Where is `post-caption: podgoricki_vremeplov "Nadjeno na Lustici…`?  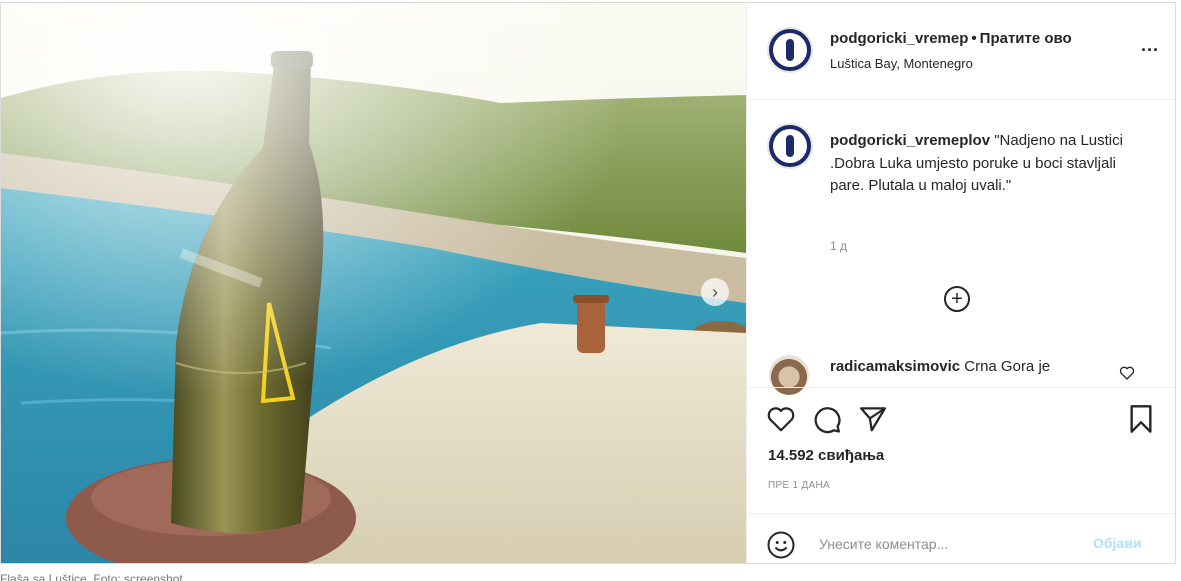 post-caption: podgoricki_vremeplov "Nadjeno na Lustici… is located at coordinates (980, 164).